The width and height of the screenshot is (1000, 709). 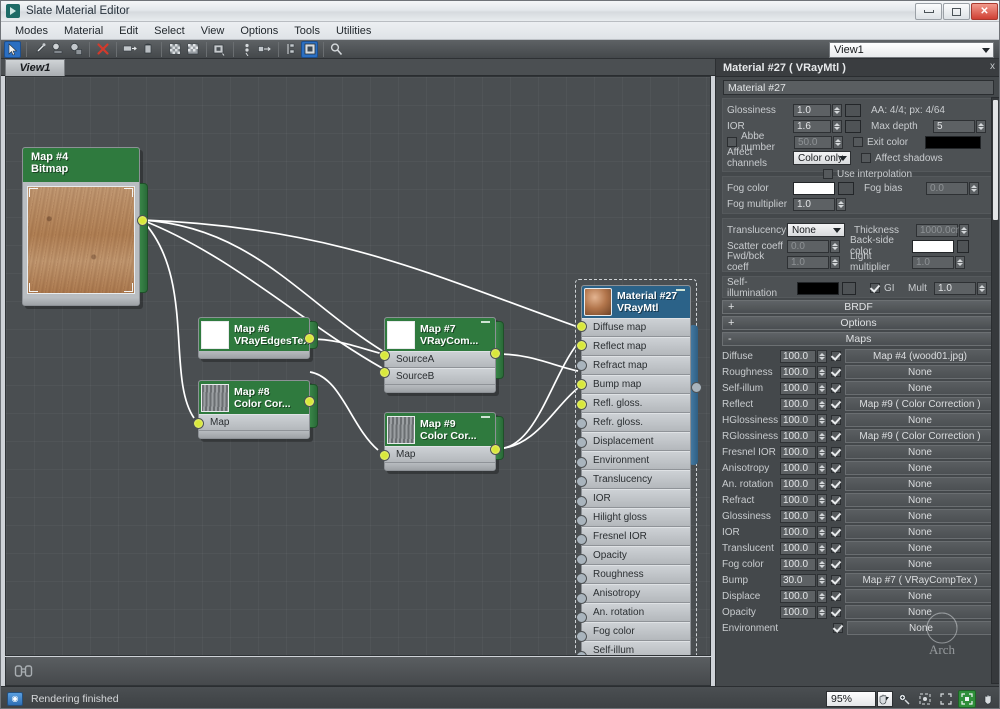 What do you see at coordinates (828, 174) in the screenshot?
I see `use-interpolation-checkbox` at bounding box center [828, 174].